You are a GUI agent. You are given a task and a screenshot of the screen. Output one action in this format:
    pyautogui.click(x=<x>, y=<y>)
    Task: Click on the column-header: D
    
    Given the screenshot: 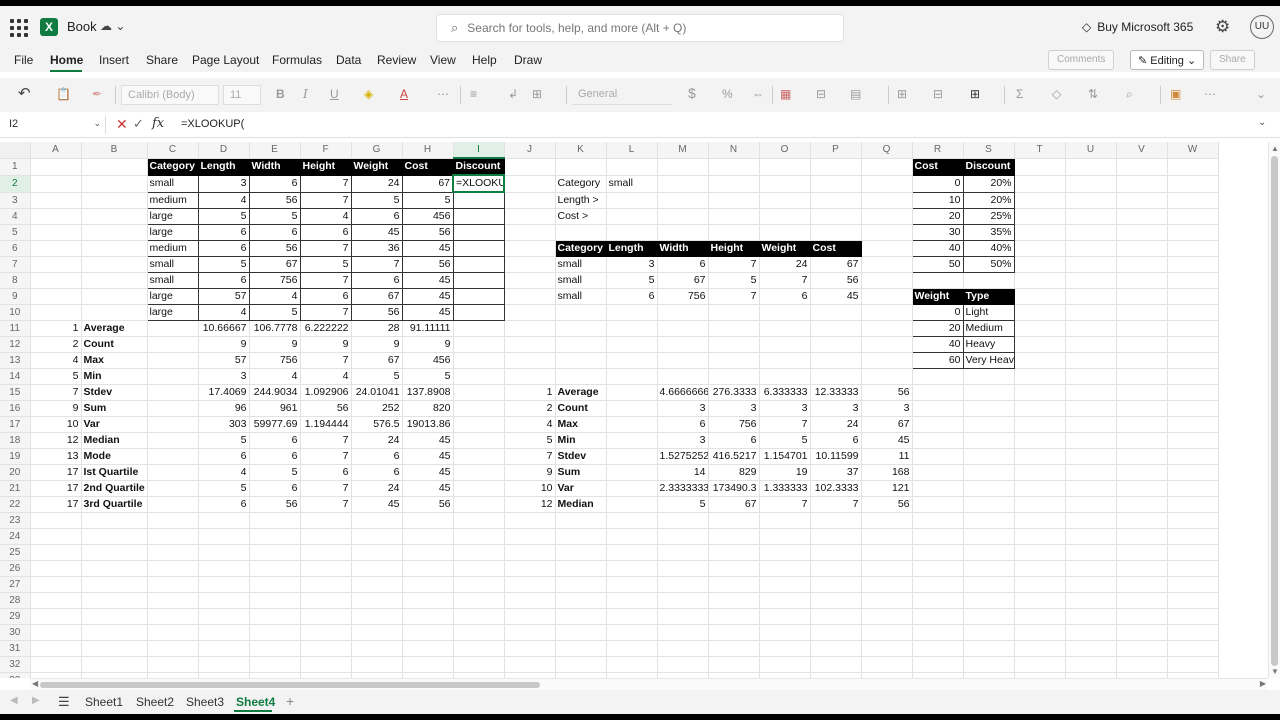 What is the action you would take?
    pyautogui.click(x=224, y=150)
    